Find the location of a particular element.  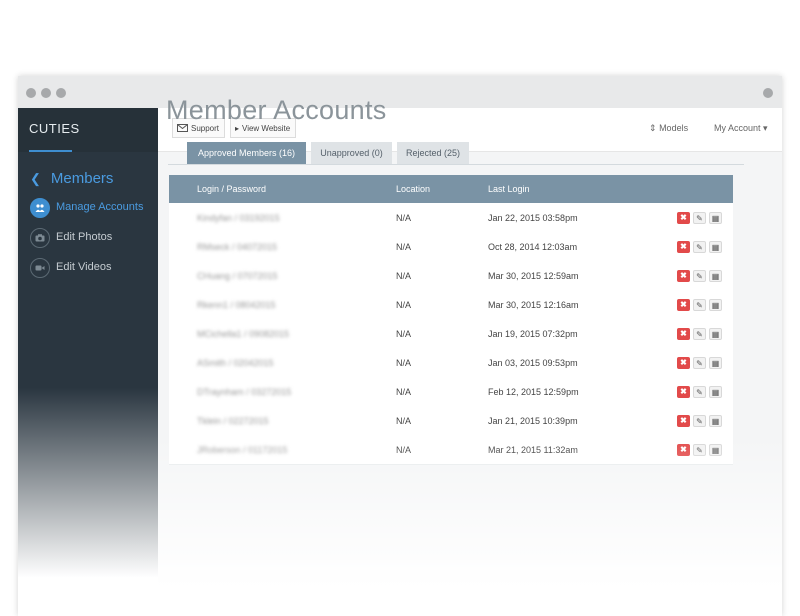

sidebar-item-manage-accounts: Manage Accounts is located at coordinates (94, 209).